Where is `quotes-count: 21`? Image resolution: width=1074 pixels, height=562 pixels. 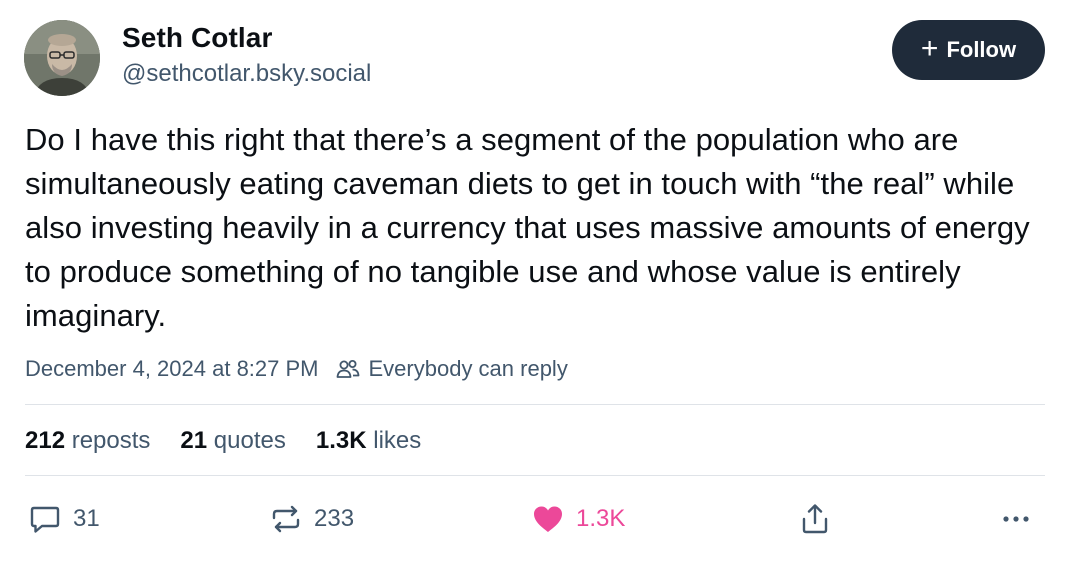
quotes-count: 21 is located at coordinates (194, 440).